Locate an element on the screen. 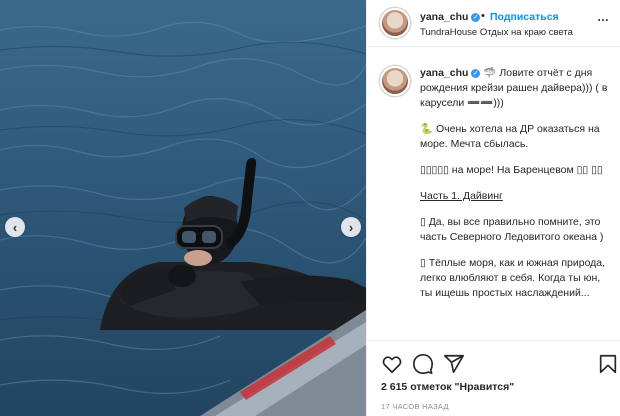 This screenshot has height=416, width=620. caption-heading: Часть 1. Дайвинг is located at coordinates (461, 196).